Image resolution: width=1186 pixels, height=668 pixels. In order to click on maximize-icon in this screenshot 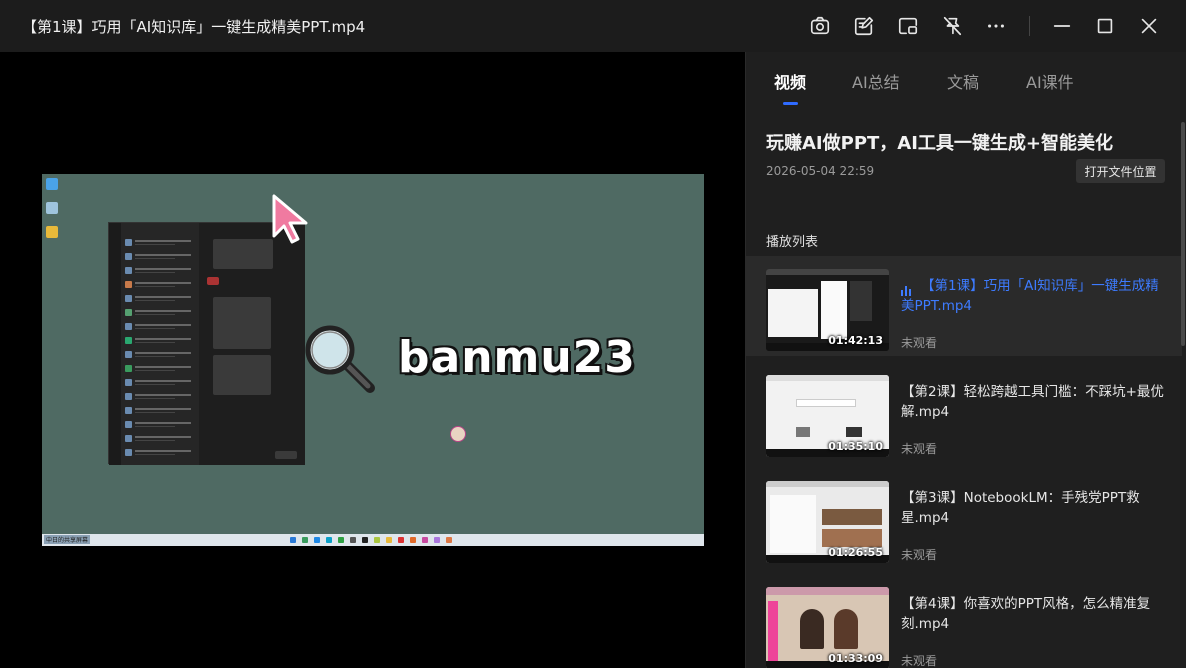, I will do `click(1105, 26)`.